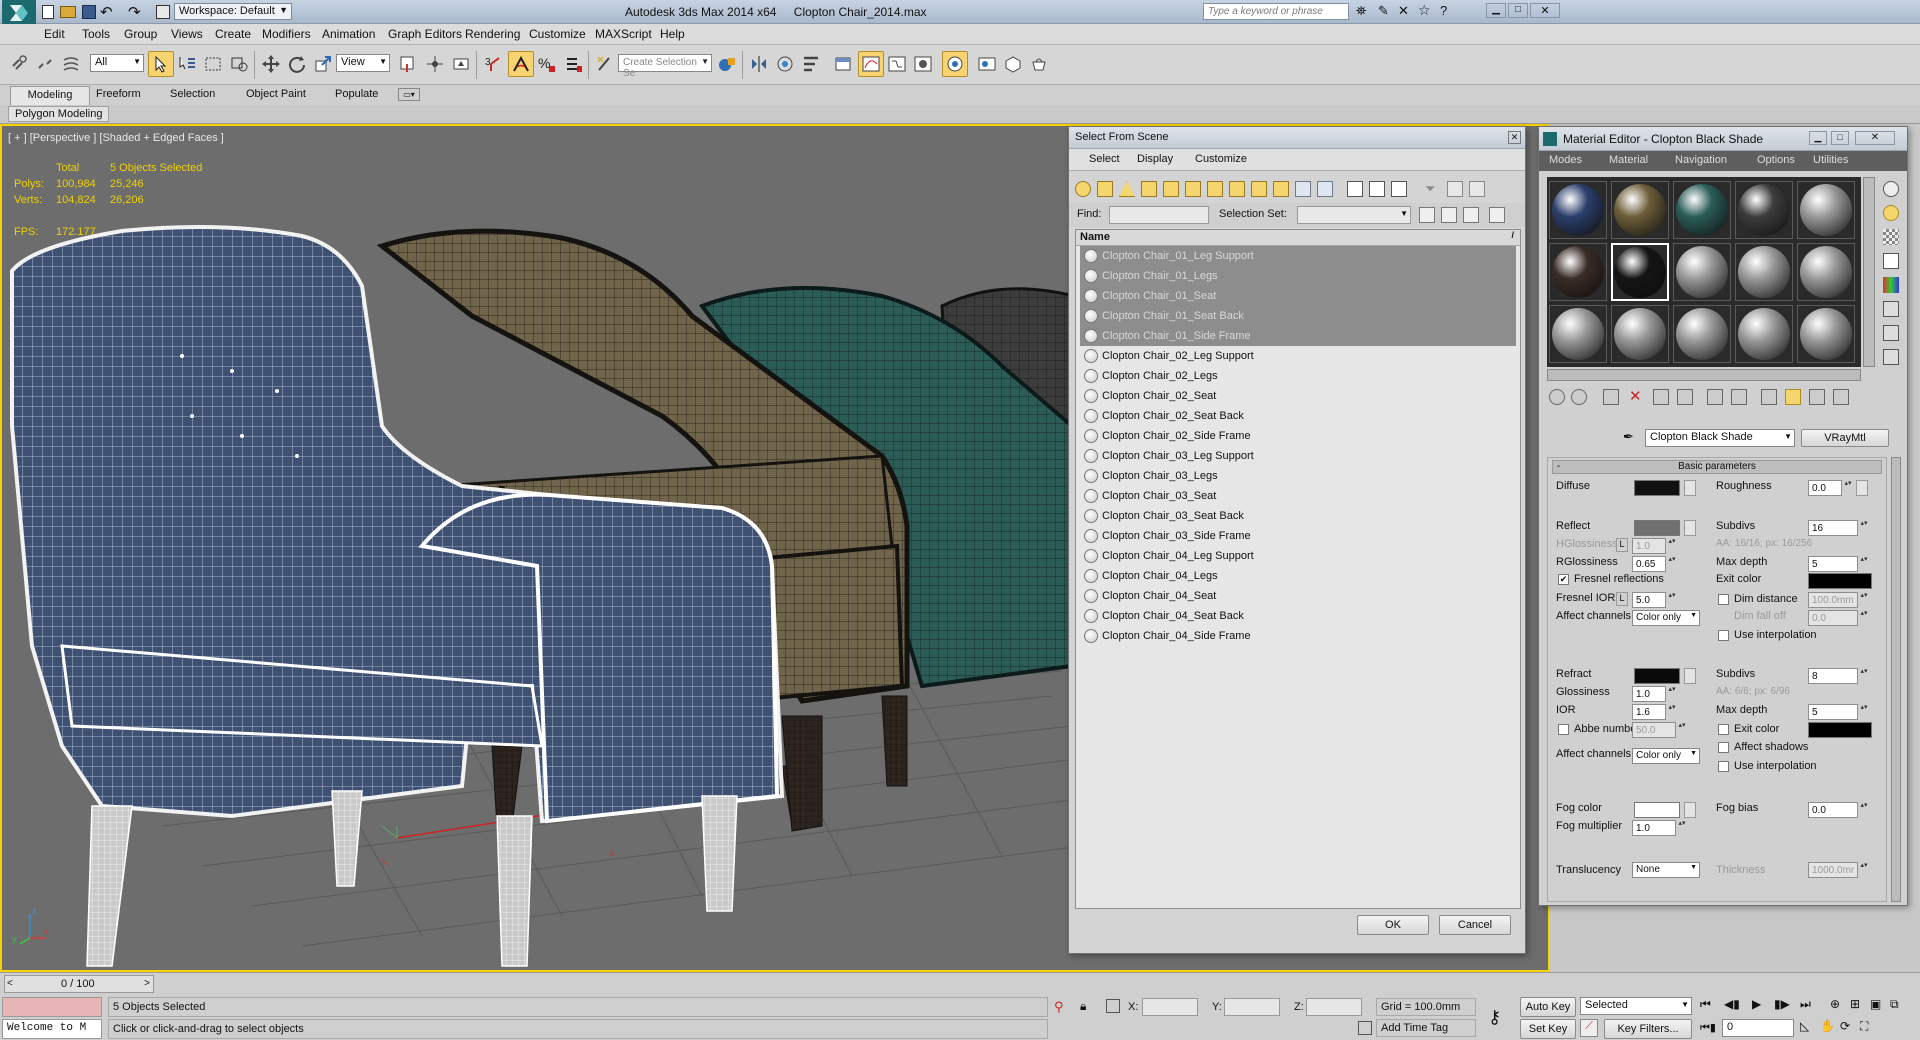 The image size is (1920, 1040). What do you see at coordinates (1354, 215) in the screenshot?
I see `selection-set-dropdown: ▼` at bounding box center [1354, 215].